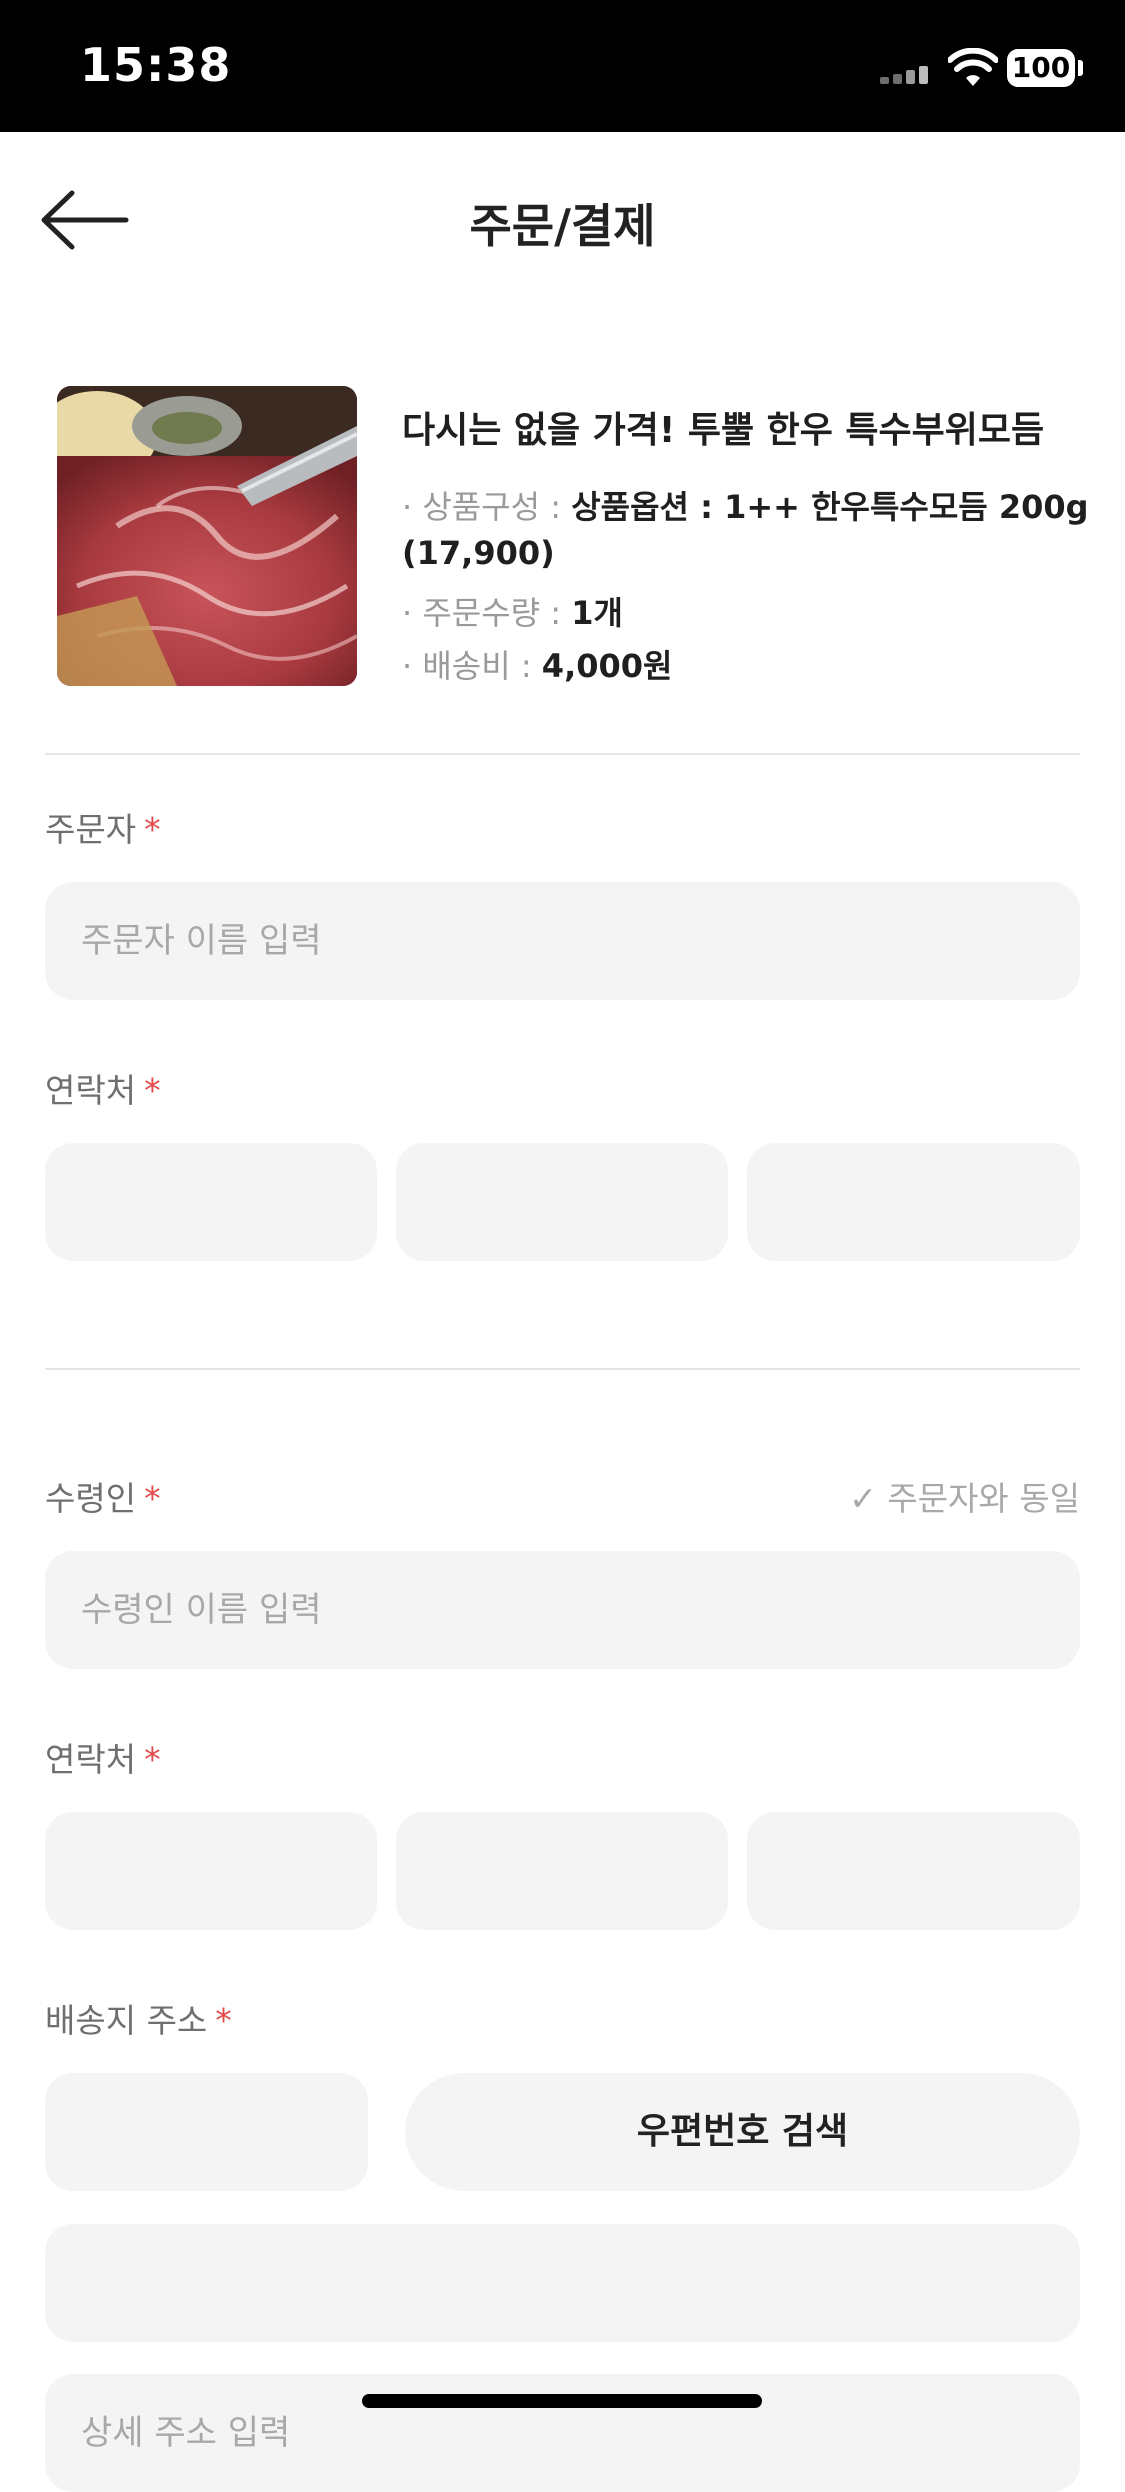 Image resolution: width=1125 pixels, height=2492 pixels. What do you see at coordinates (206, 2132) in the screenshot?
I see `zipcode-input` at bounding box center [206, 2132].